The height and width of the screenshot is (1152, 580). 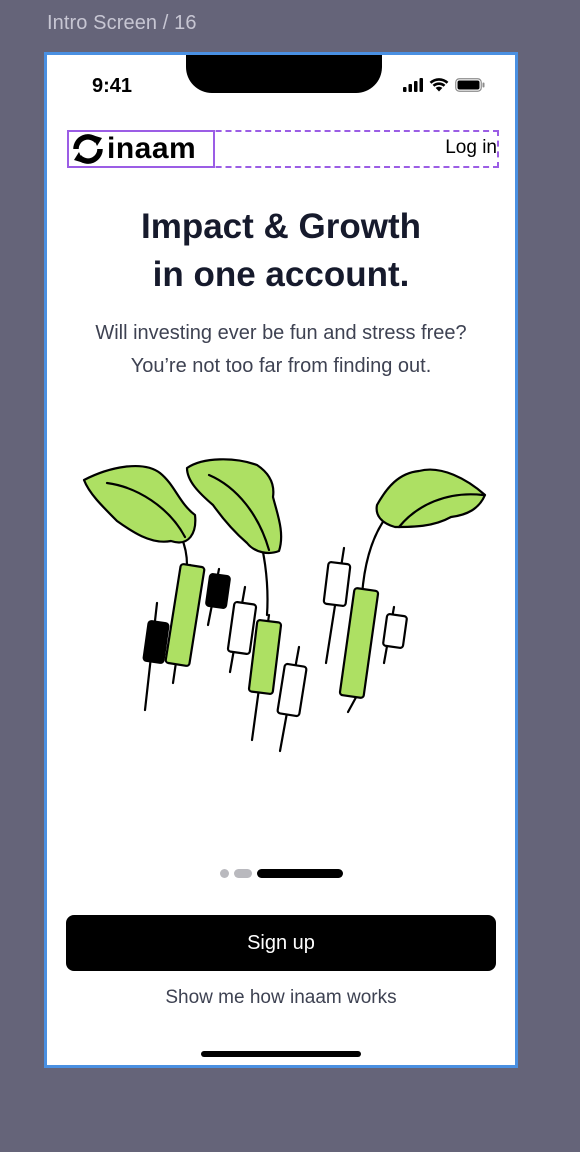 What do you see at coordinates (281, 366) in the screenshot?
I see `subtitle-line-2: You’re not too far from finding out.` at bounding box center [281, 366].